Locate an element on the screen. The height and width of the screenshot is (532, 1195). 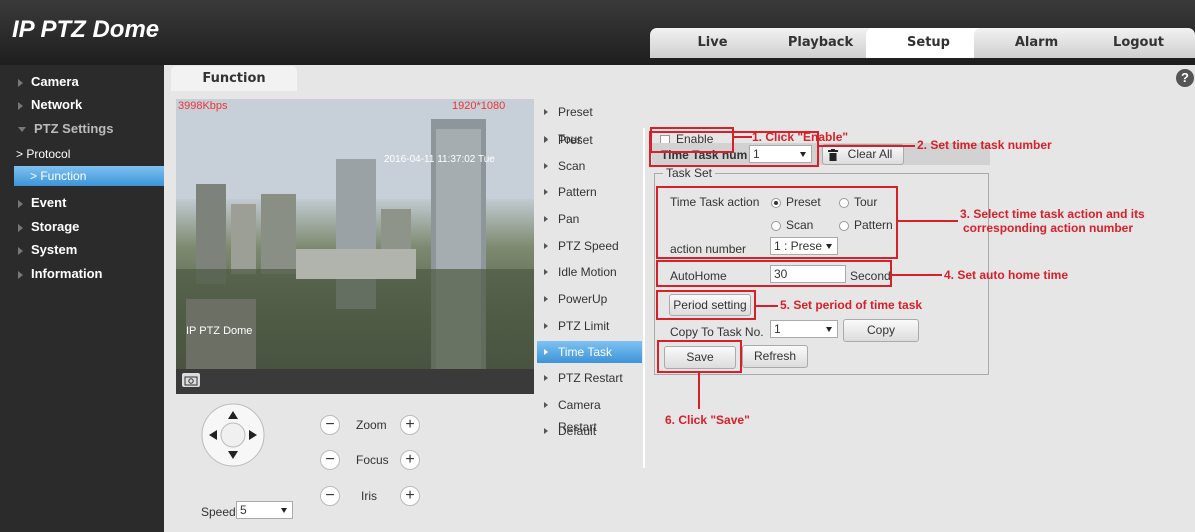
help-icon: ? is located at coordinates (1185, 78).